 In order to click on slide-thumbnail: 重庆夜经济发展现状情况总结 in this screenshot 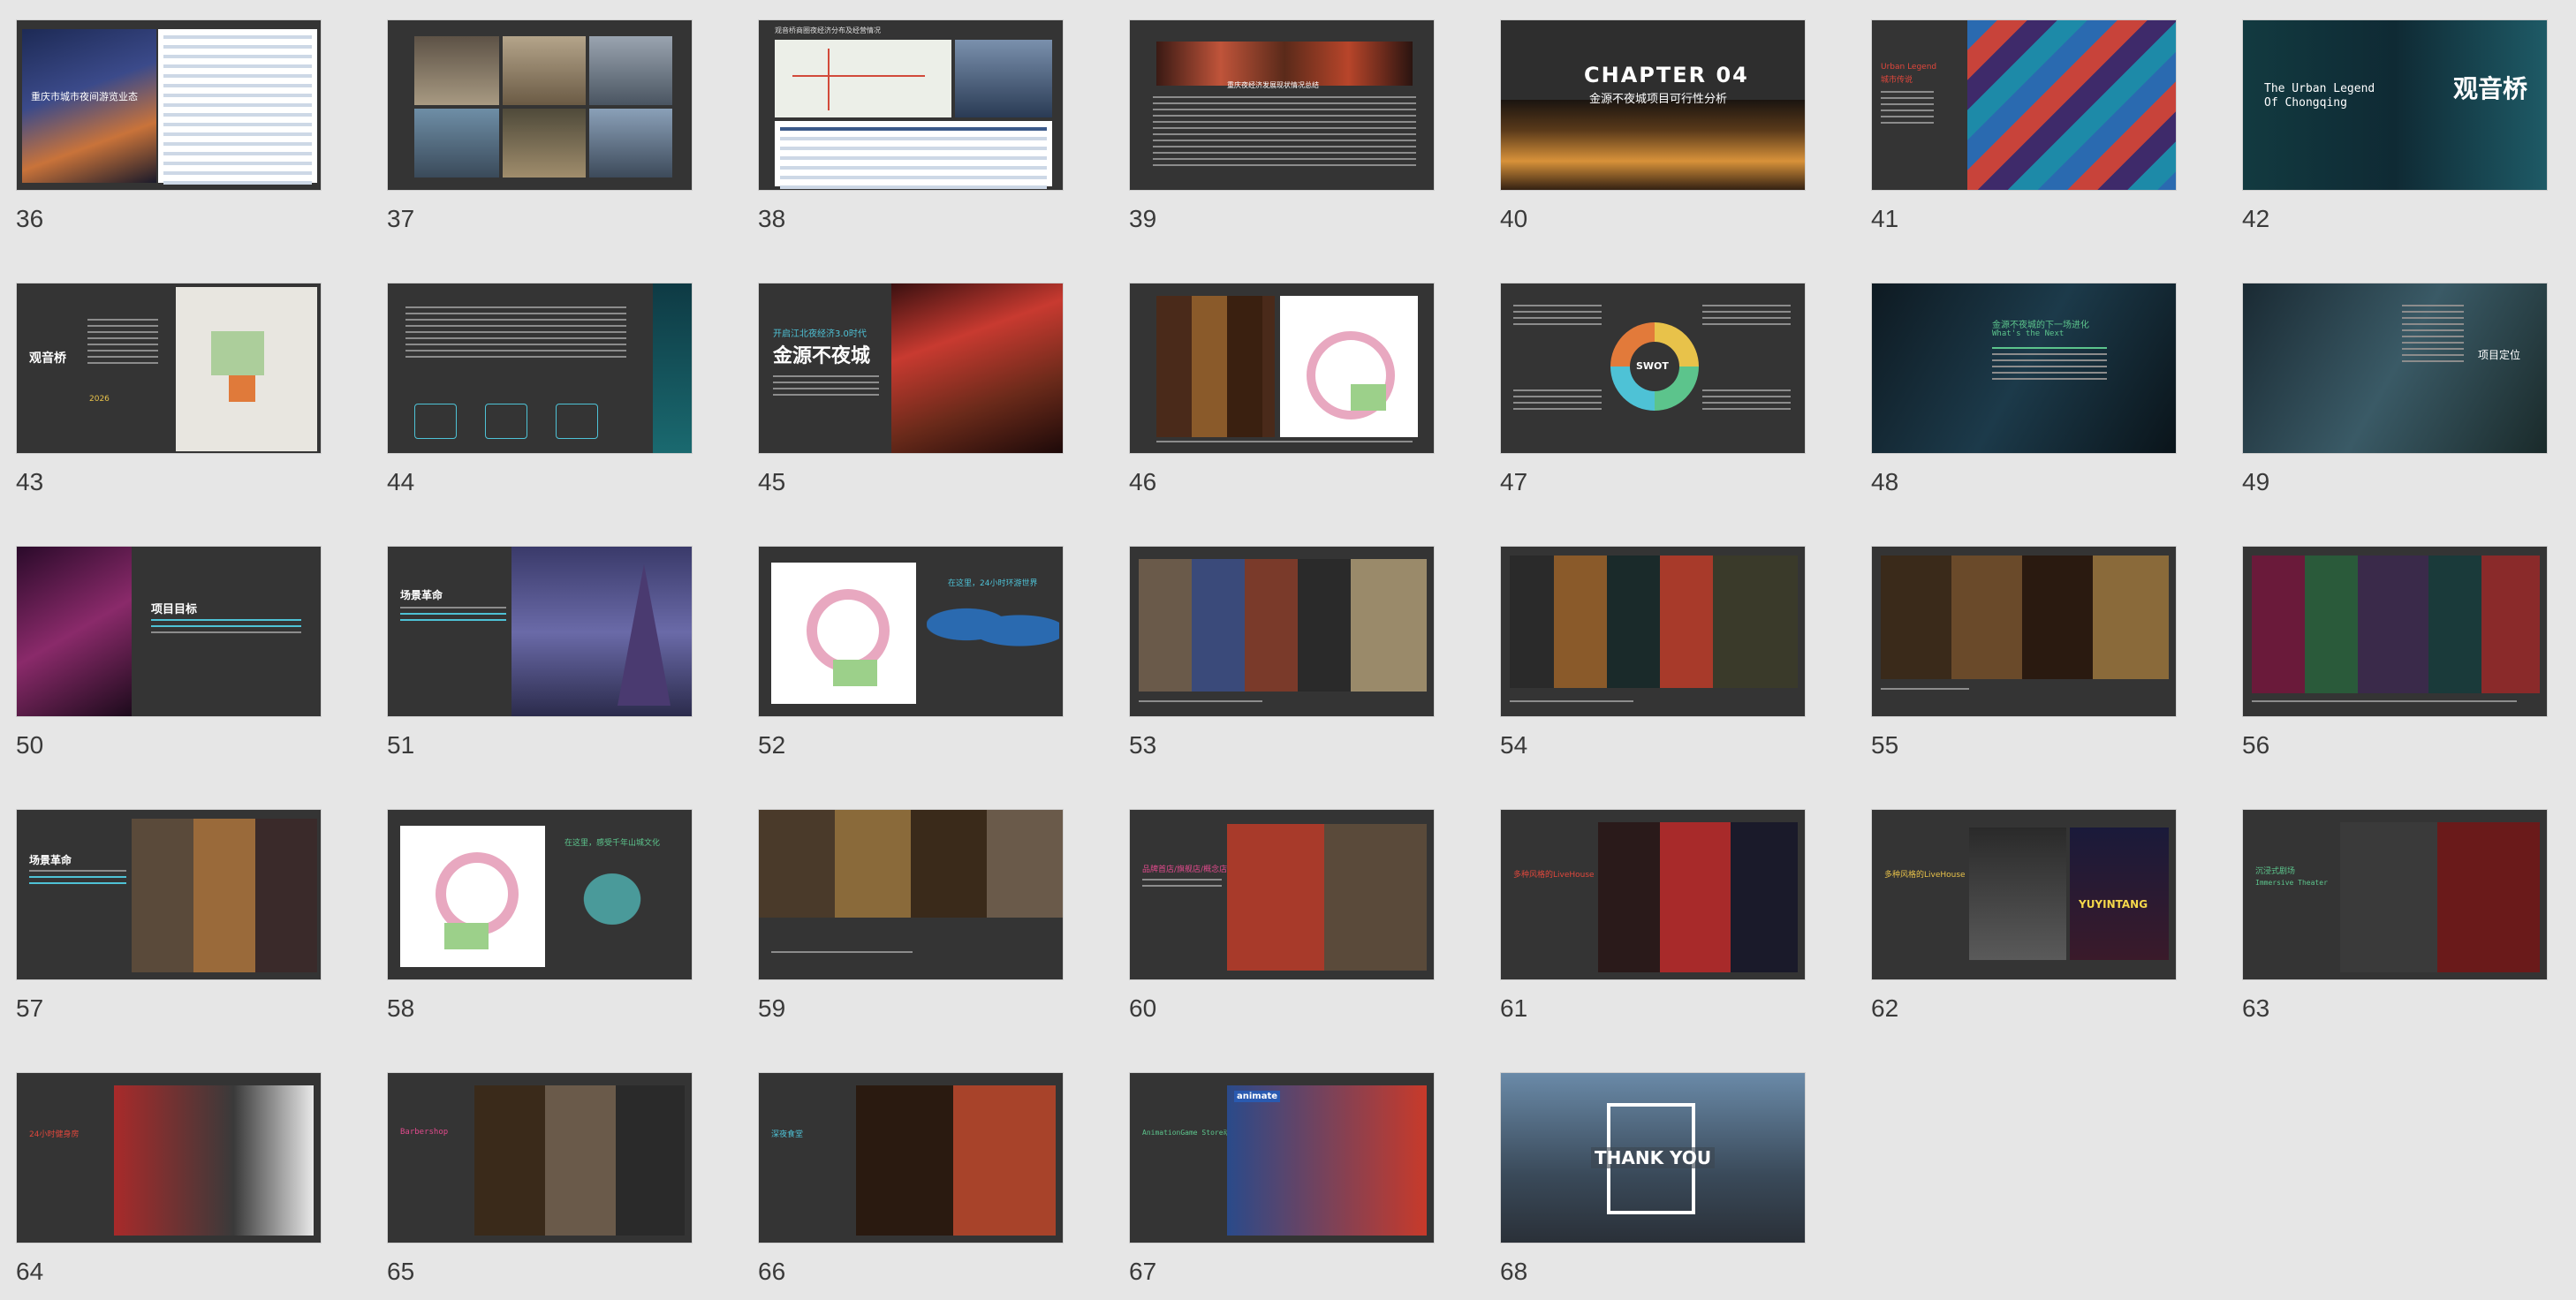, I will do `click(1282, 105)`.